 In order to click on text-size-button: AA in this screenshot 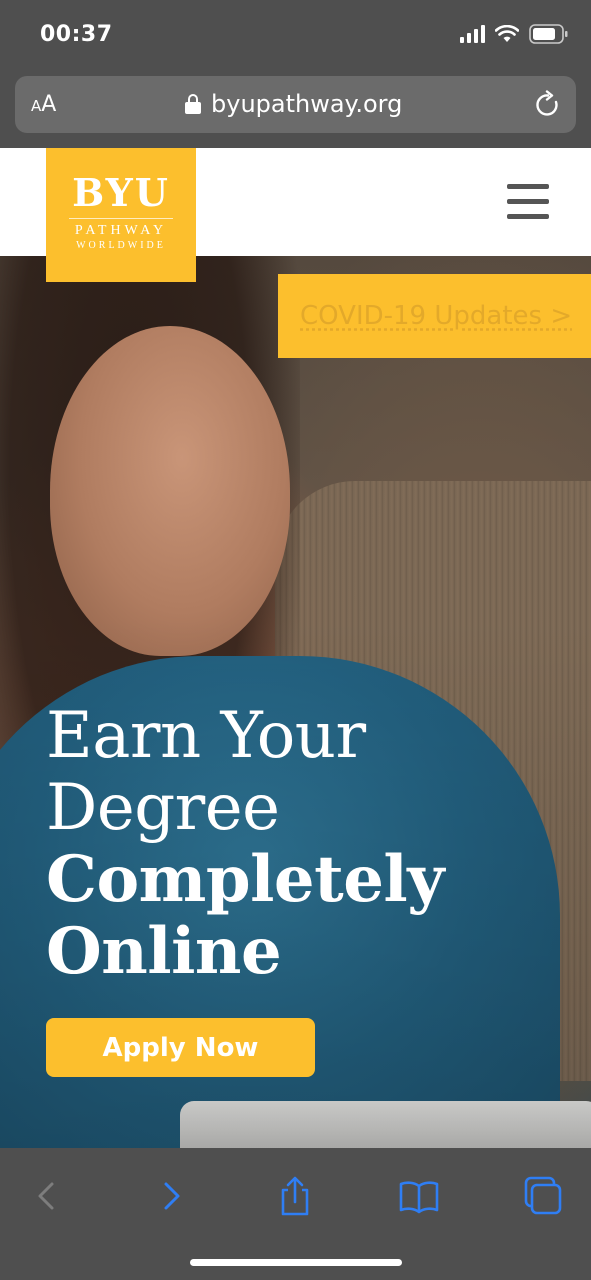, I will do `click(43, 104)`.